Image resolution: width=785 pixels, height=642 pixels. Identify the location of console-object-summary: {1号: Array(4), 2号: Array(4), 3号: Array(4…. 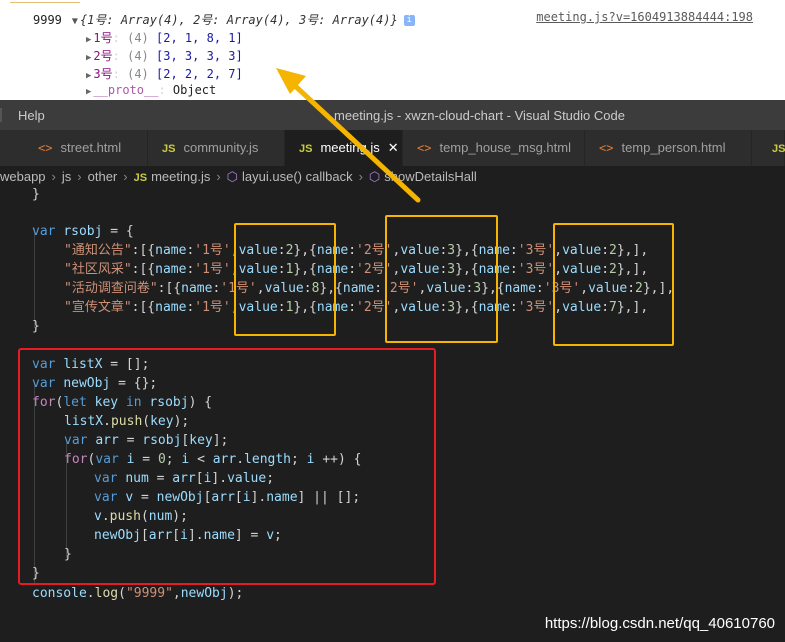
(239, 20).